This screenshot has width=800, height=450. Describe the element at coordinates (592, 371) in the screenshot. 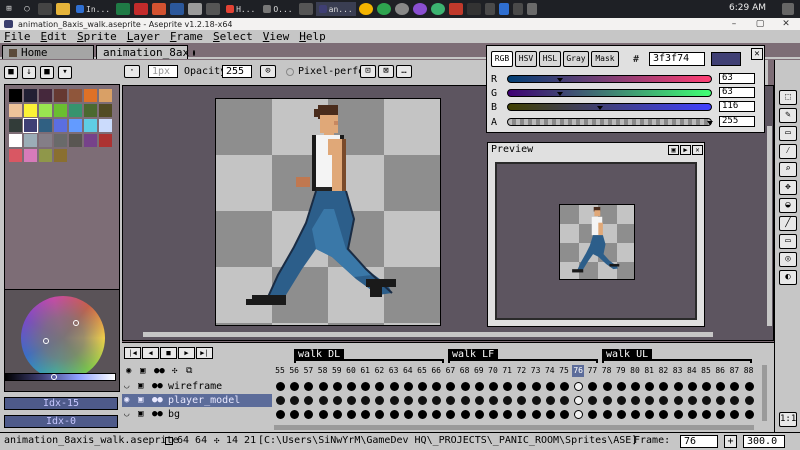

I see `frame-number: 77` at that location.